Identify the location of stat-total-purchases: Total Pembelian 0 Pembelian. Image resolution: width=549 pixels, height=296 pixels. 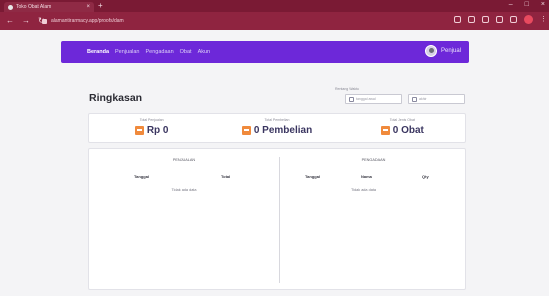
(276, 128).